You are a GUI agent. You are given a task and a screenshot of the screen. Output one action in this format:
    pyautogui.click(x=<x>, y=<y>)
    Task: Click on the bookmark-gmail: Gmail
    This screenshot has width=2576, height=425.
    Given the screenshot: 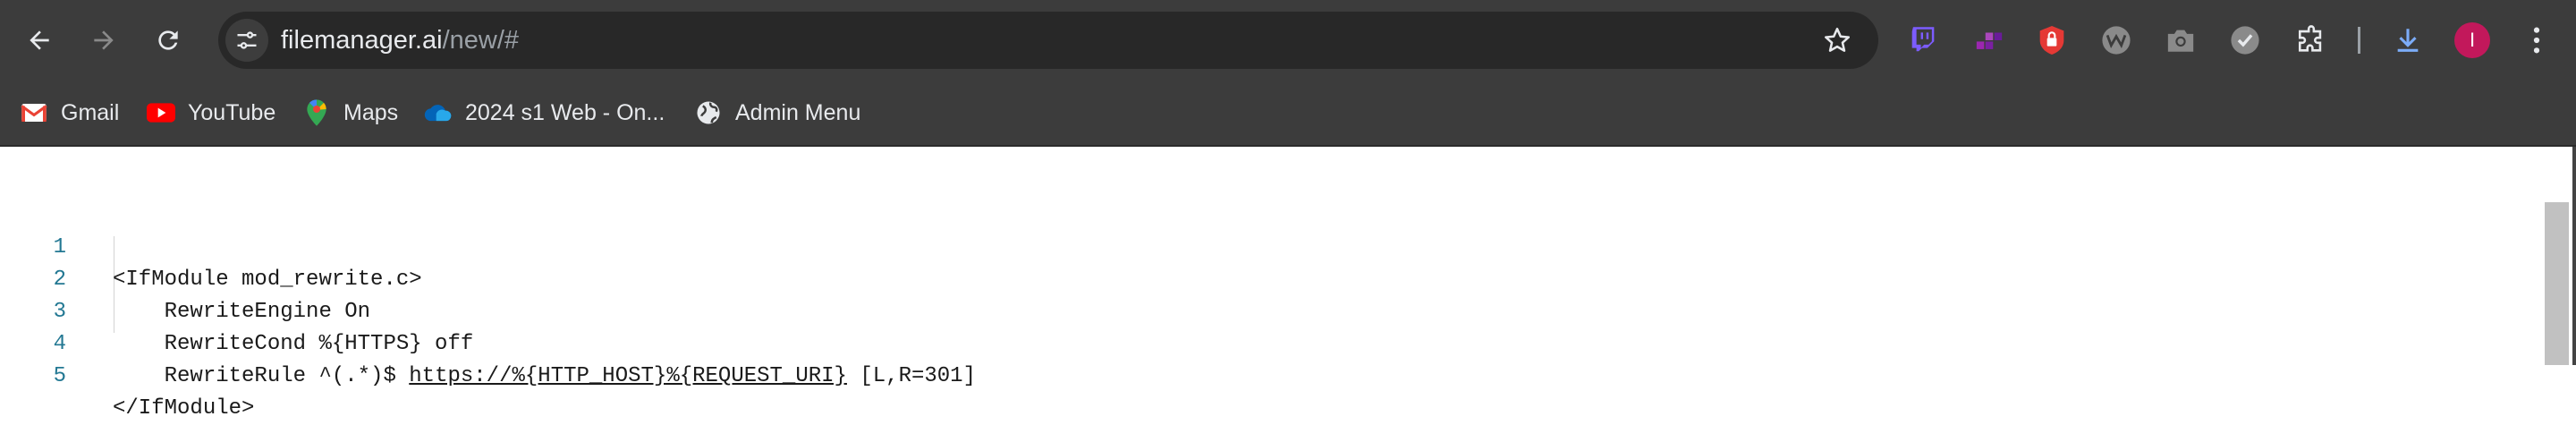 What is the action you would take?
    pyautogui.click(x=69, y=112)
    